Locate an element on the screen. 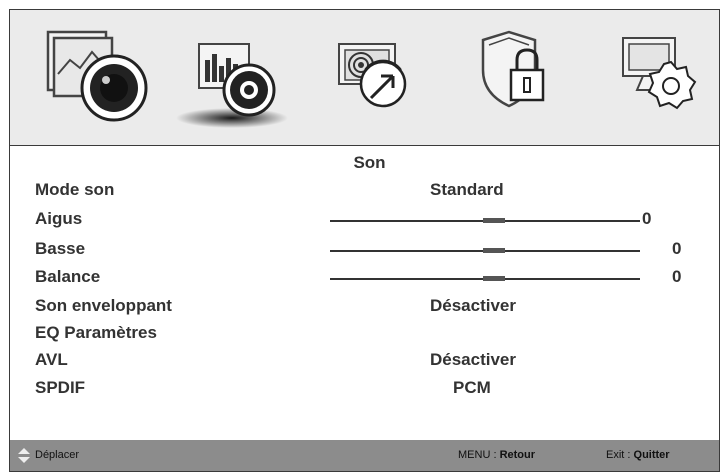 This screenshot has width=721, height=473. menu-item-sound-mode: Mode son Standard is located at coordinates (364, 192).